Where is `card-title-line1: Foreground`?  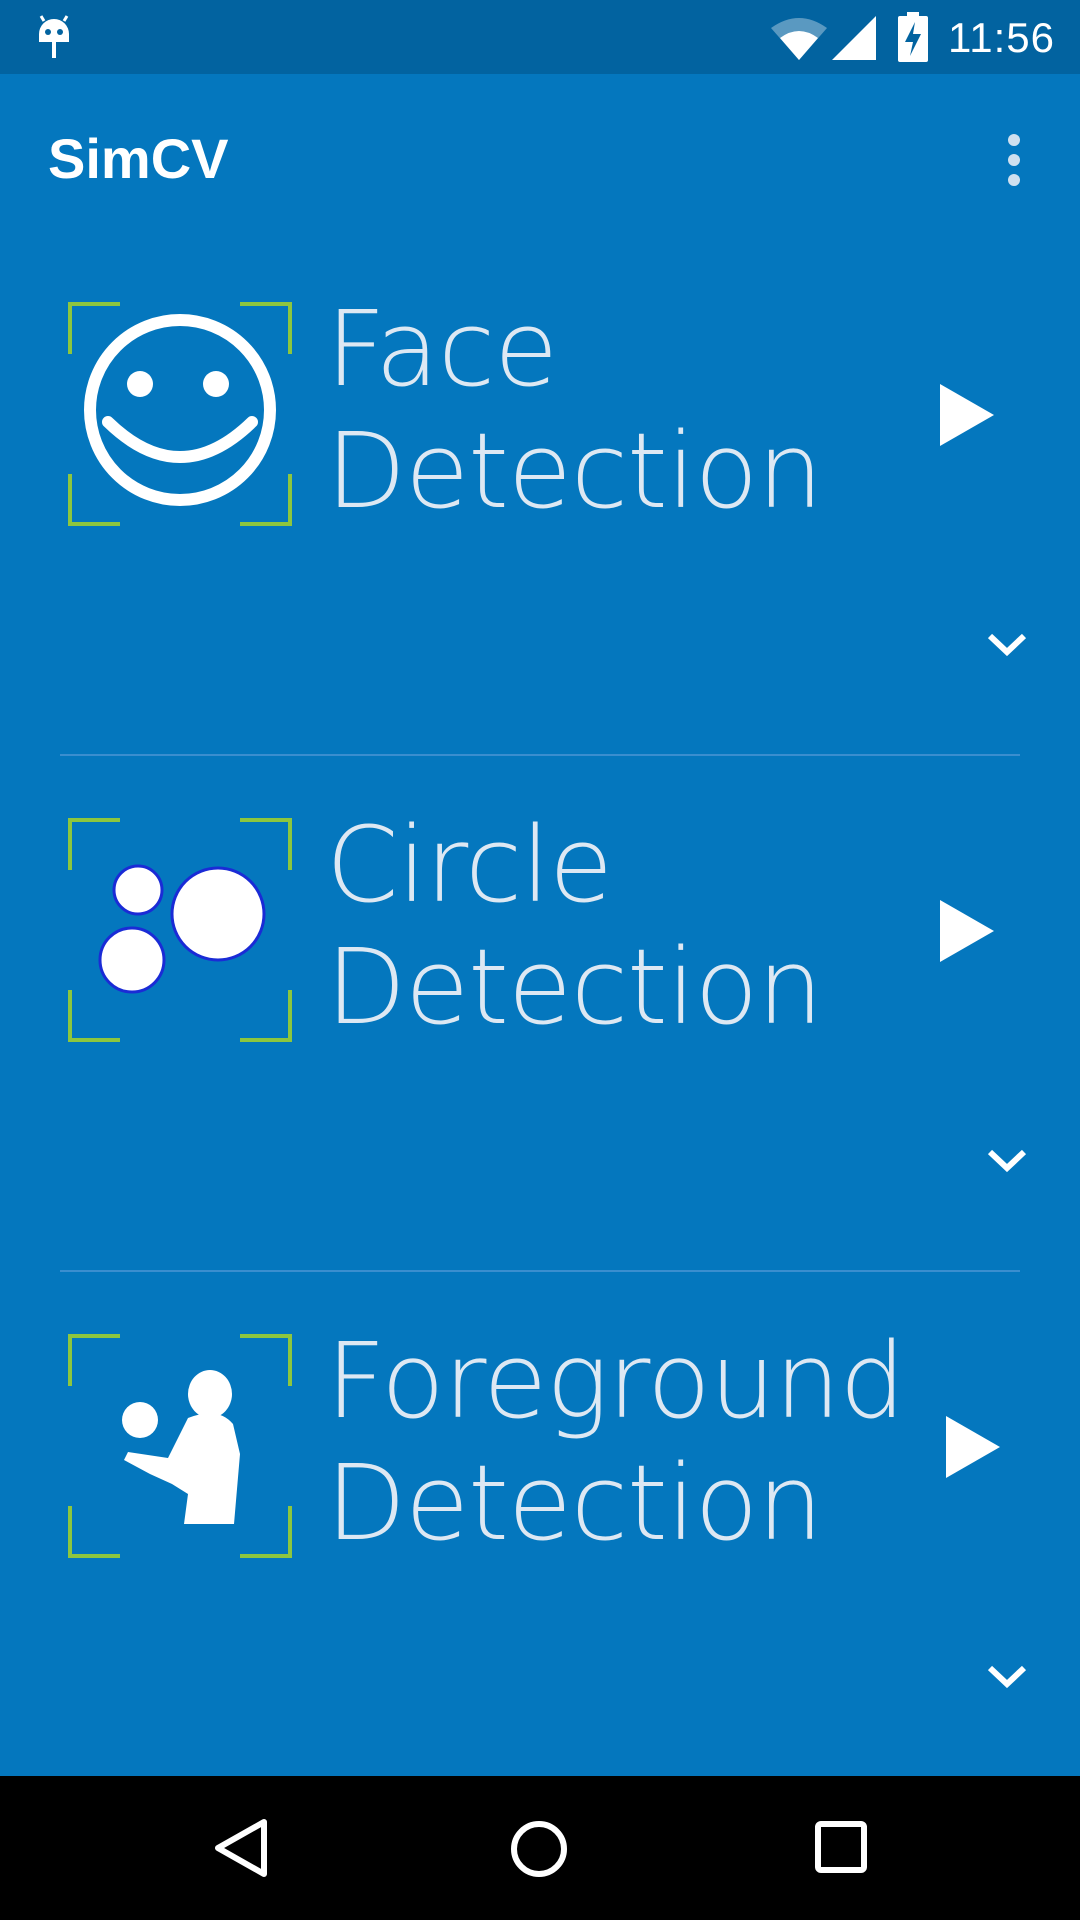 card-title-line1: Foreground is located at coordinates (616, 1381).